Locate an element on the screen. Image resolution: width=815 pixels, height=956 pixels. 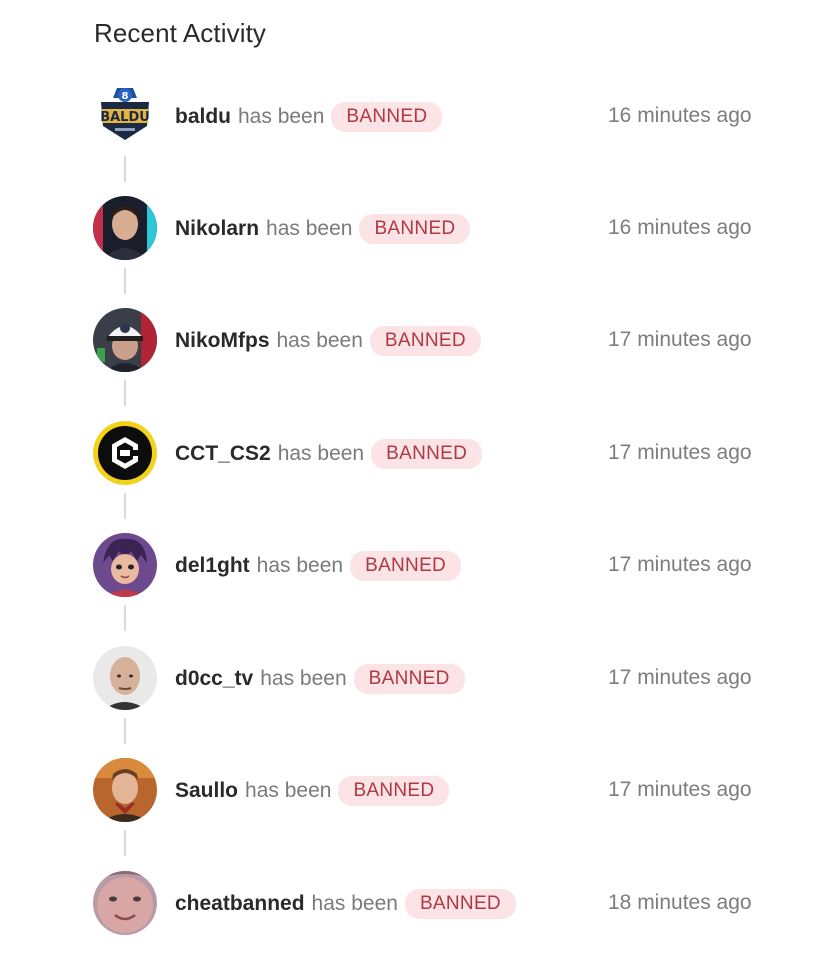
svg-text: BALDU is located at coordinates (125, 117).